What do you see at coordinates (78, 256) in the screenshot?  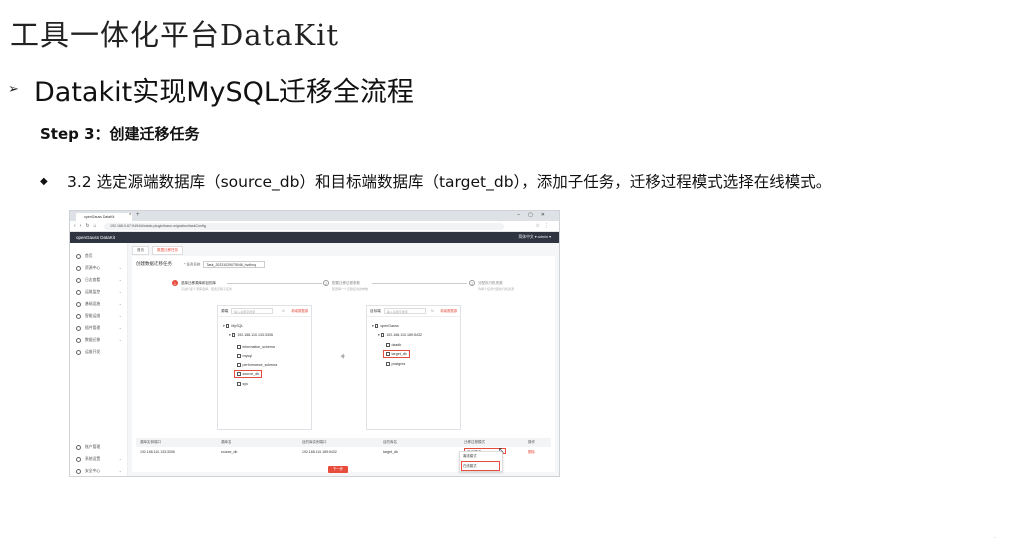 I see `home-icon` at bounding box center [78, 256].